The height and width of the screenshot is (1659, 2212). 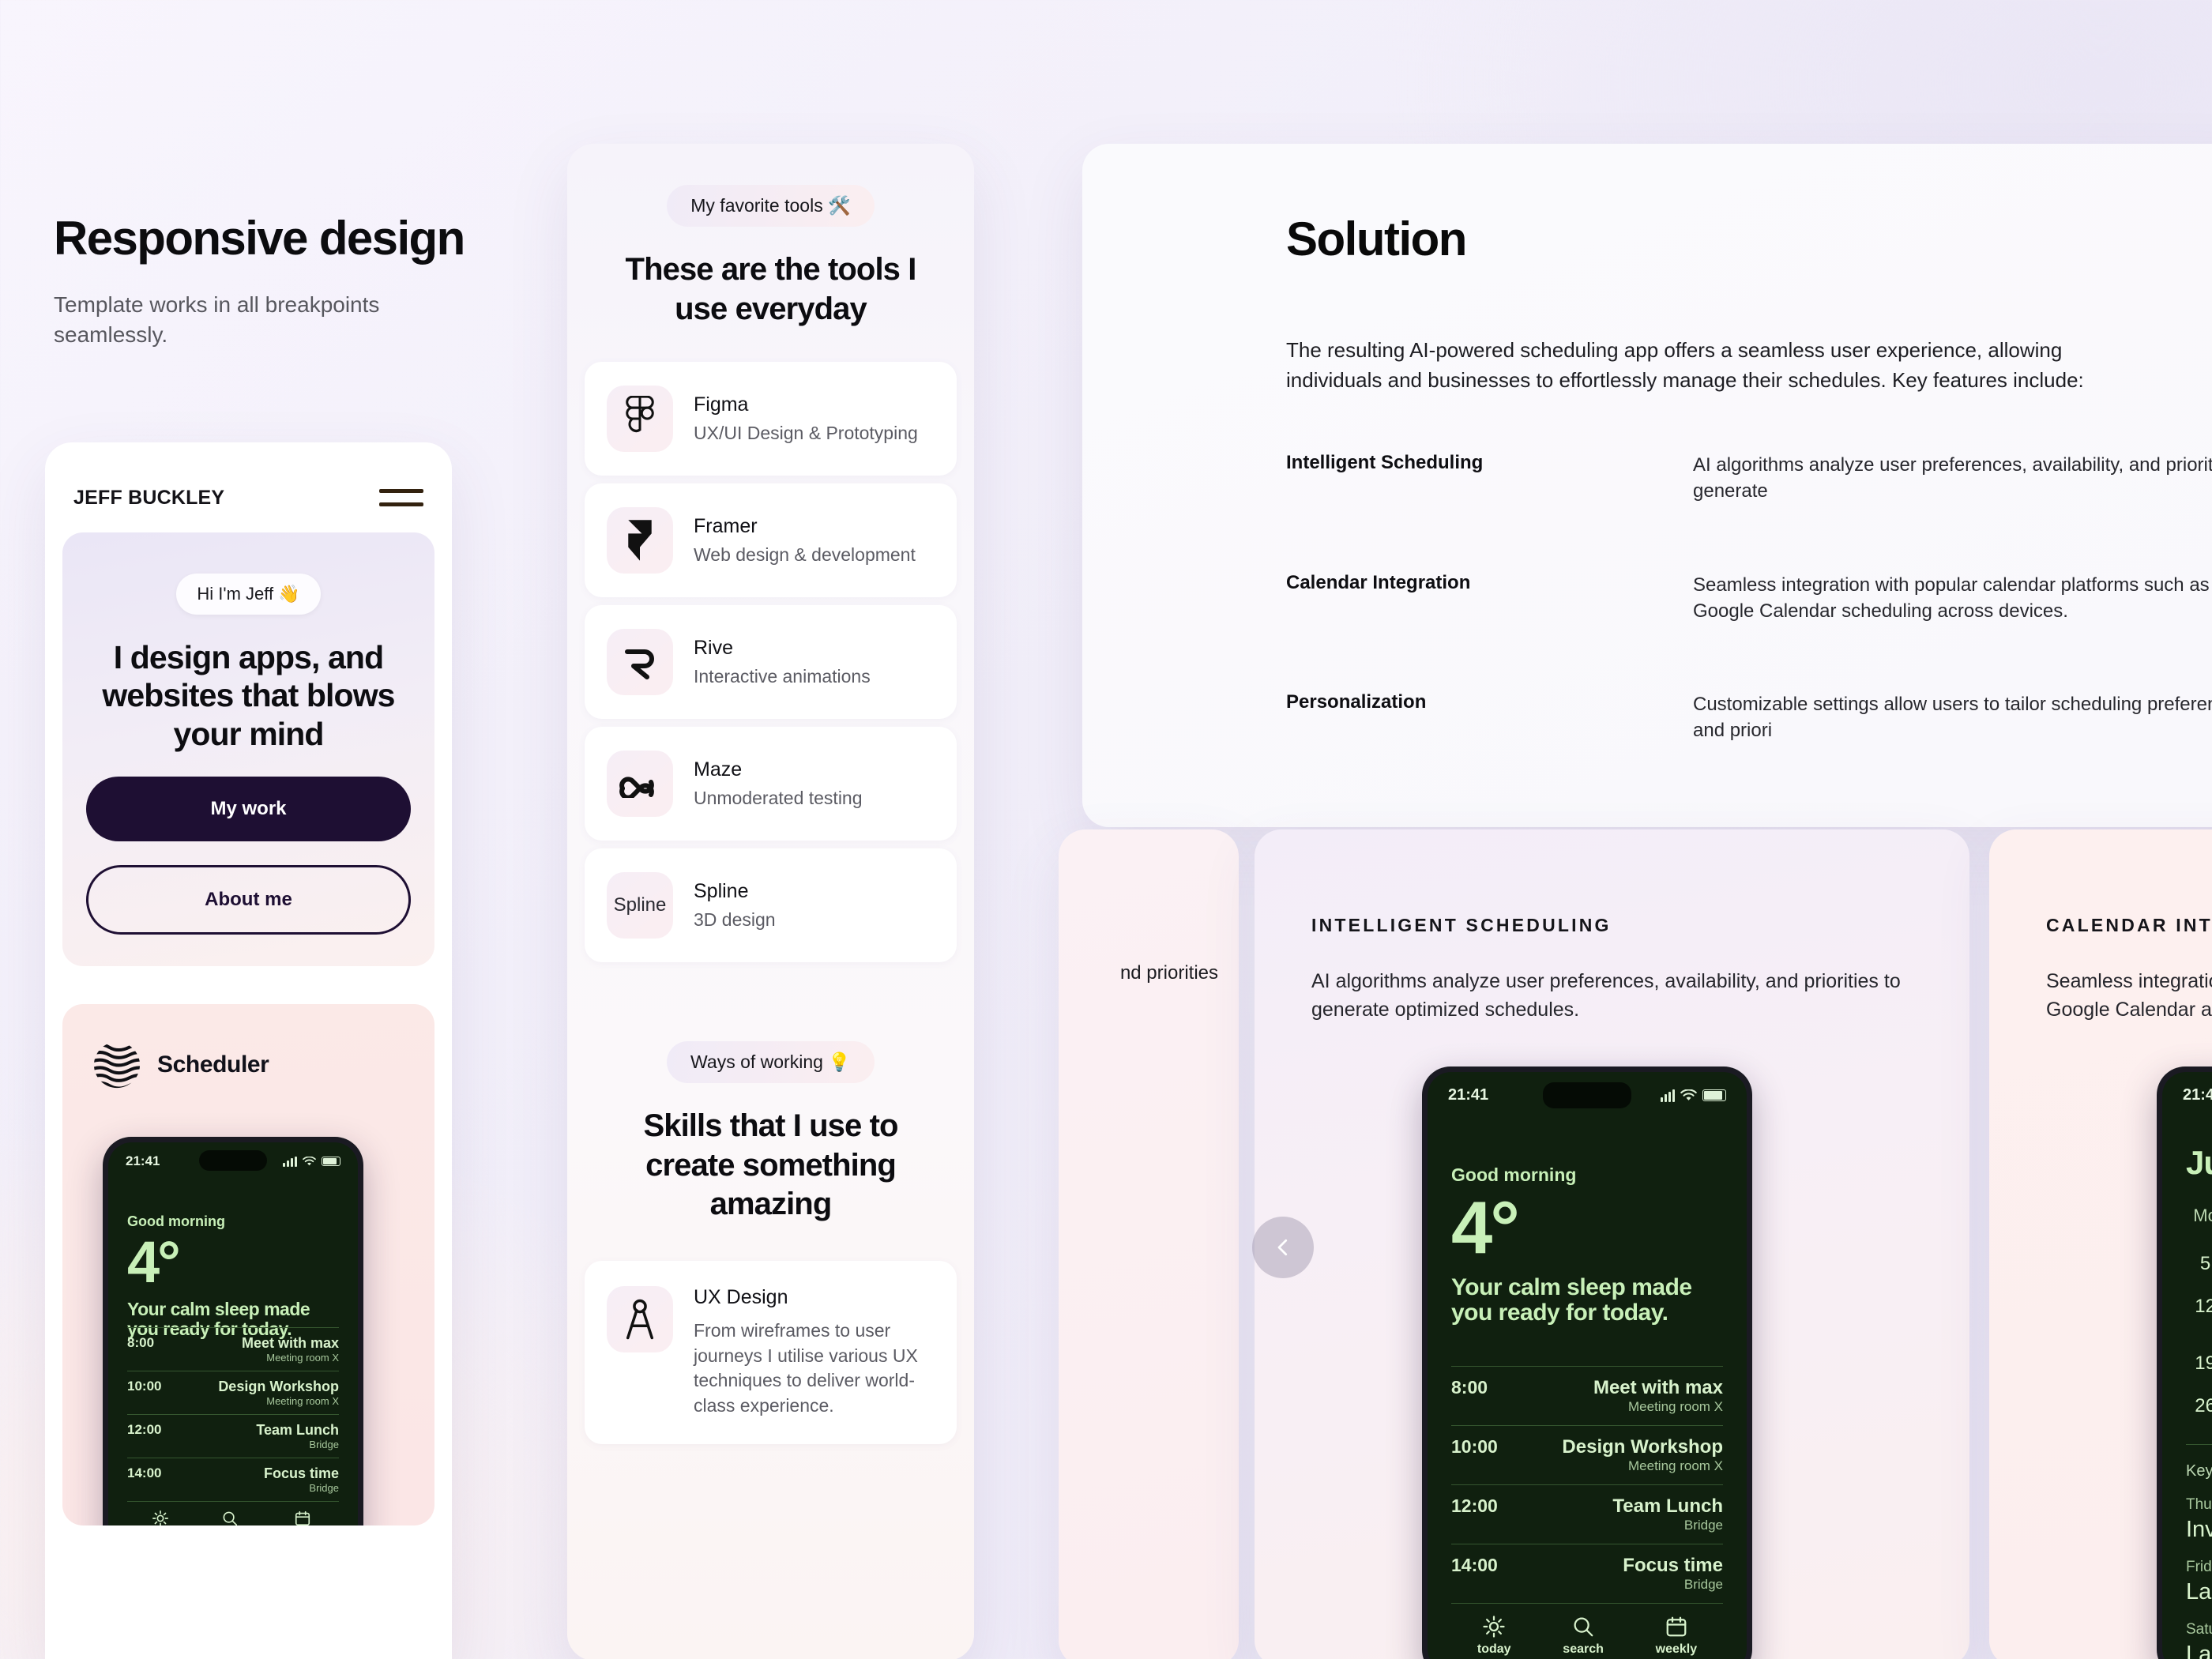 I want to click on calendar-day: 26, so click(x=2199, y=1406).